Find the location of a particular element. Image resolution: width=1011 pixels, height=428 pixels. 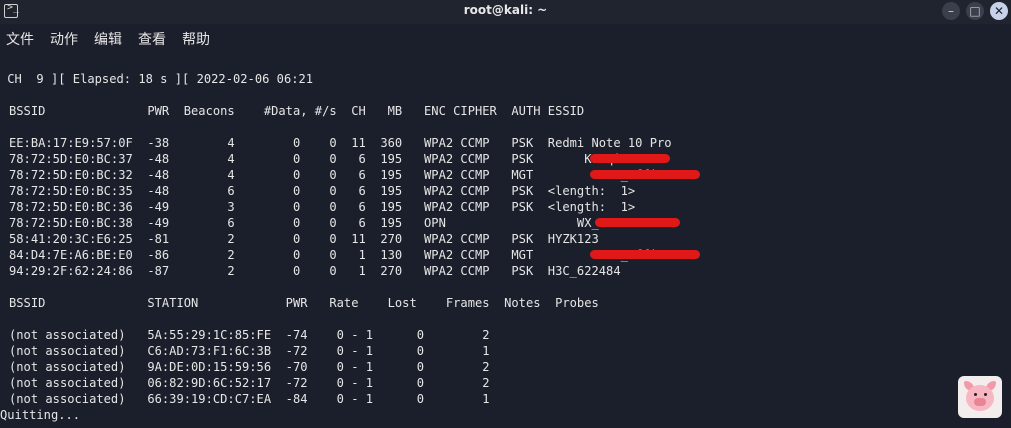

menu-bar: 文件 动作 编辑 查看 帮助 is located at coordinates (505, 38).